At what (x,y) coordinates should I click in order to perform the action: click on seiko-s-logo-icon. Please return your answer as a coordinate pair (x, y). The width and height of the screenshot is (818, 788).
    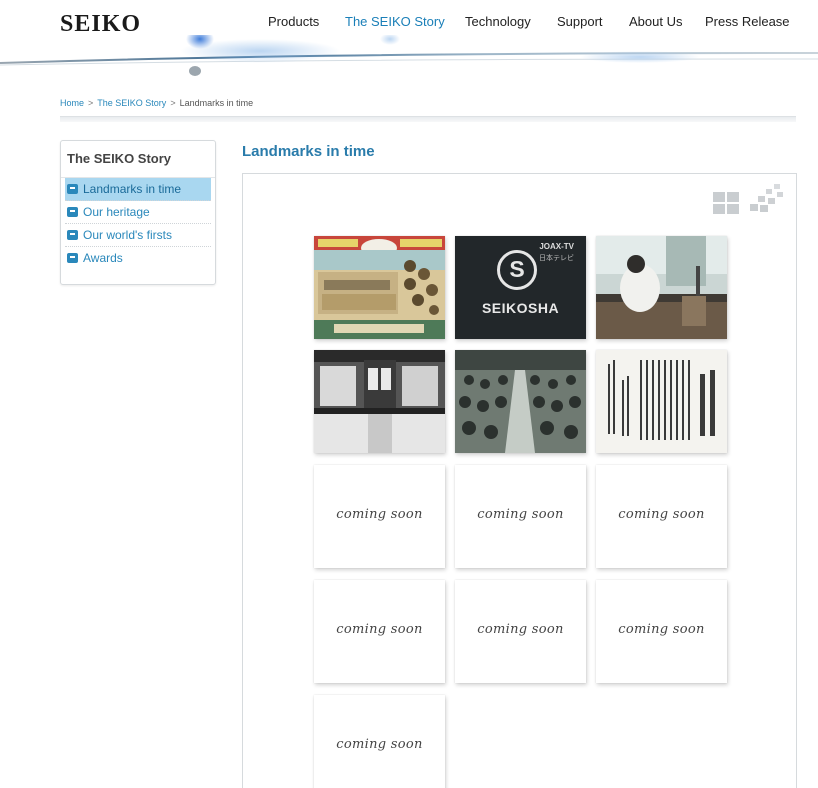
    Looking at the image, I should click on (517, 270).